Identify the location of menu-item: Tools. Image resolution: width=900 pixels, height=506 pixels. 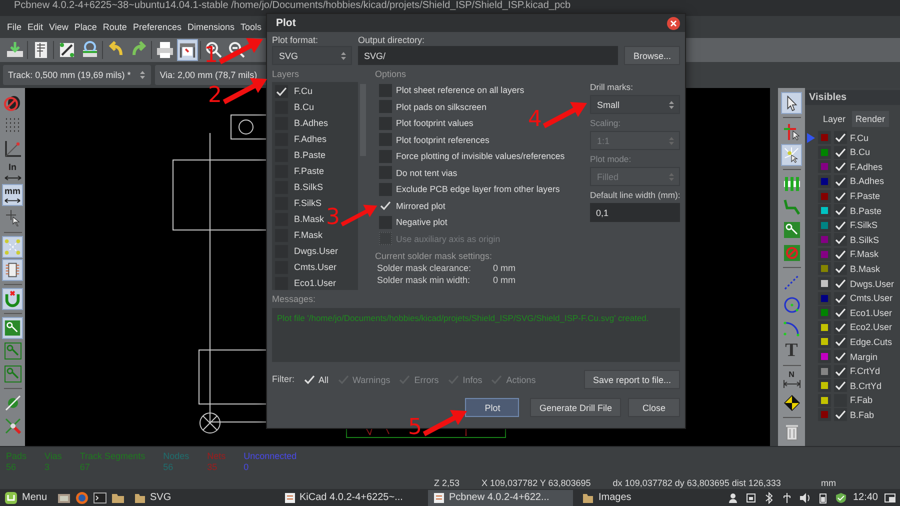
(251, 27).